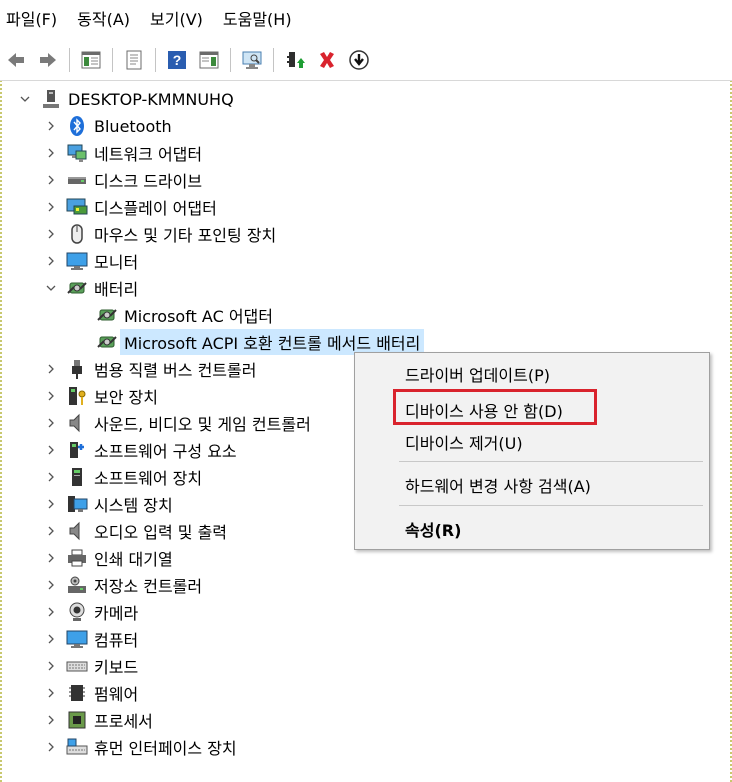  Describe the element at coordinates (116, 667) in the screenshot. I see `tree-item-label: 키보드` at that location.